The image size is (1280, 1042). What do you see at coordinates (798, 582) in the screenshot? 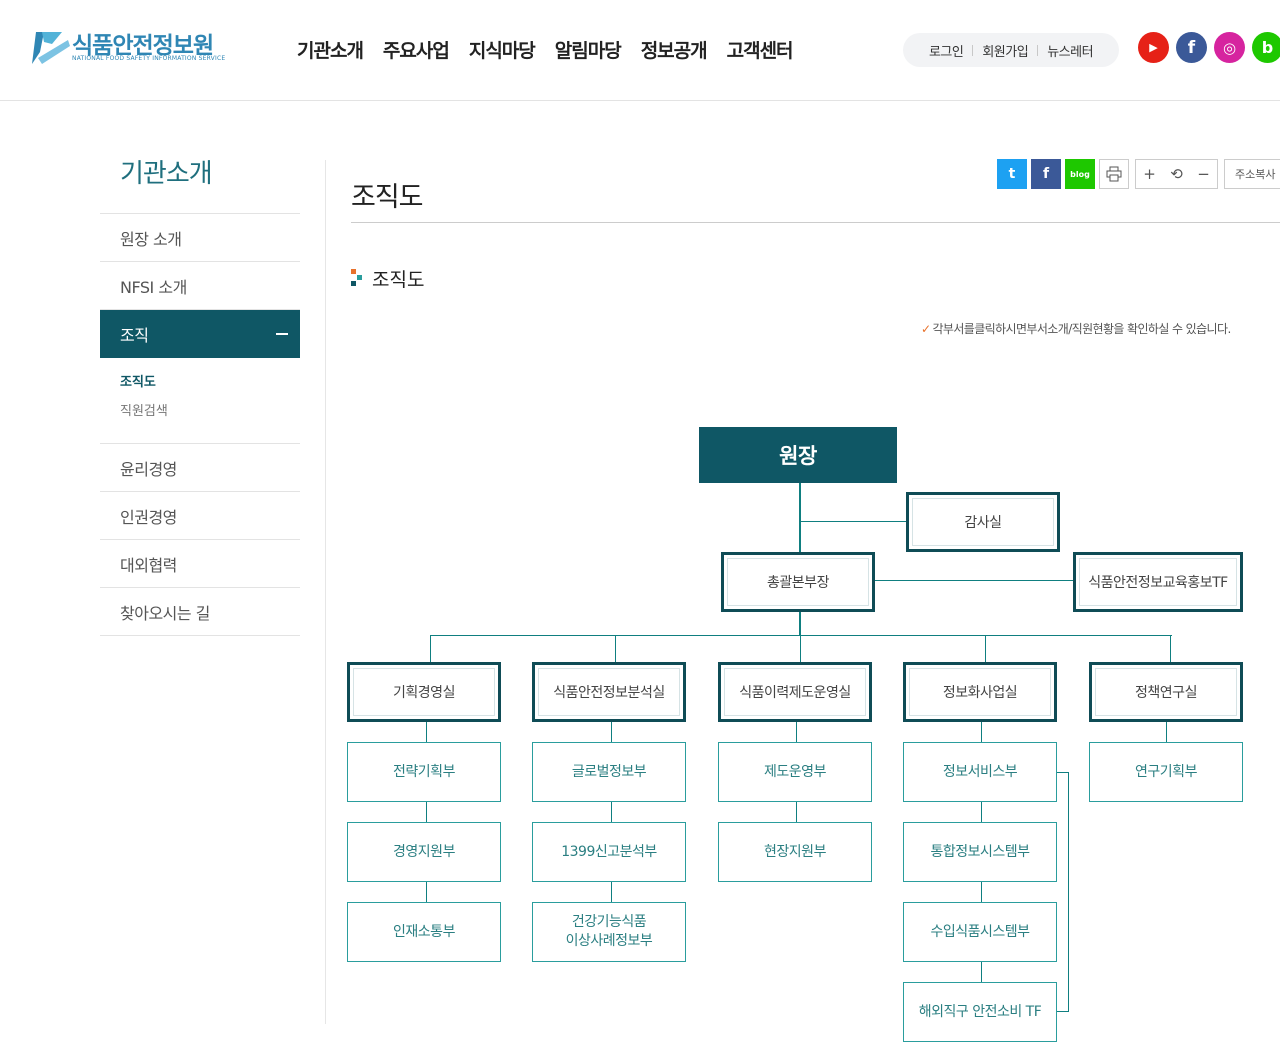
I see `org-node-general-head: 총괄본부장` at bounding box center [798, 582].